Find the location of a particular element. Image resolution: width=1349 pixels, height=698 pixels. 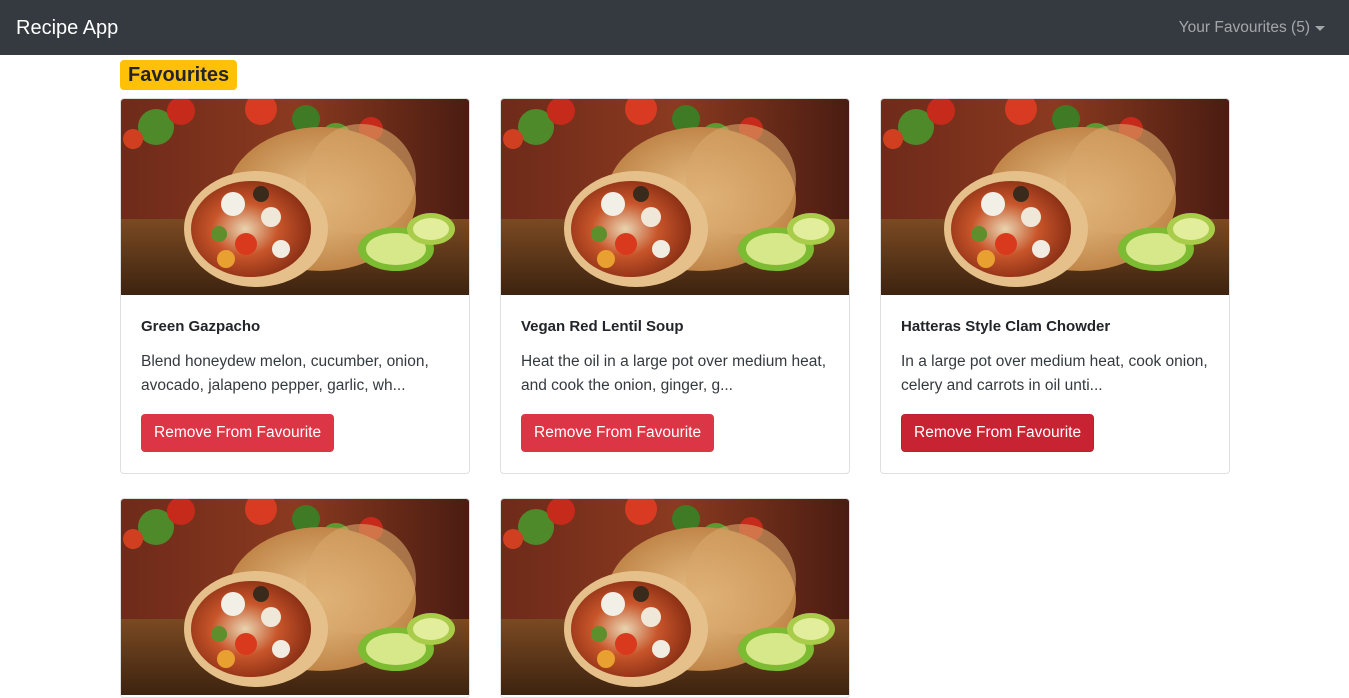

favourites-dropdown-label: Your Favourites (5) is located at coordinates (1244, 27).